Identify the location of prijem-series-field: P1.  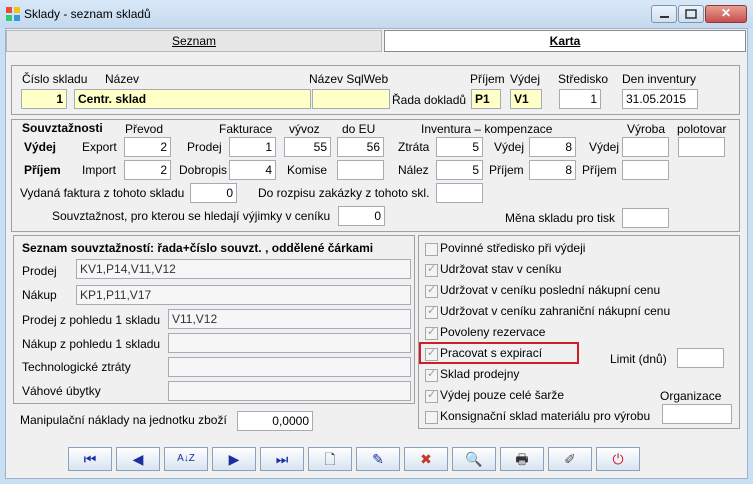
(486, 99).